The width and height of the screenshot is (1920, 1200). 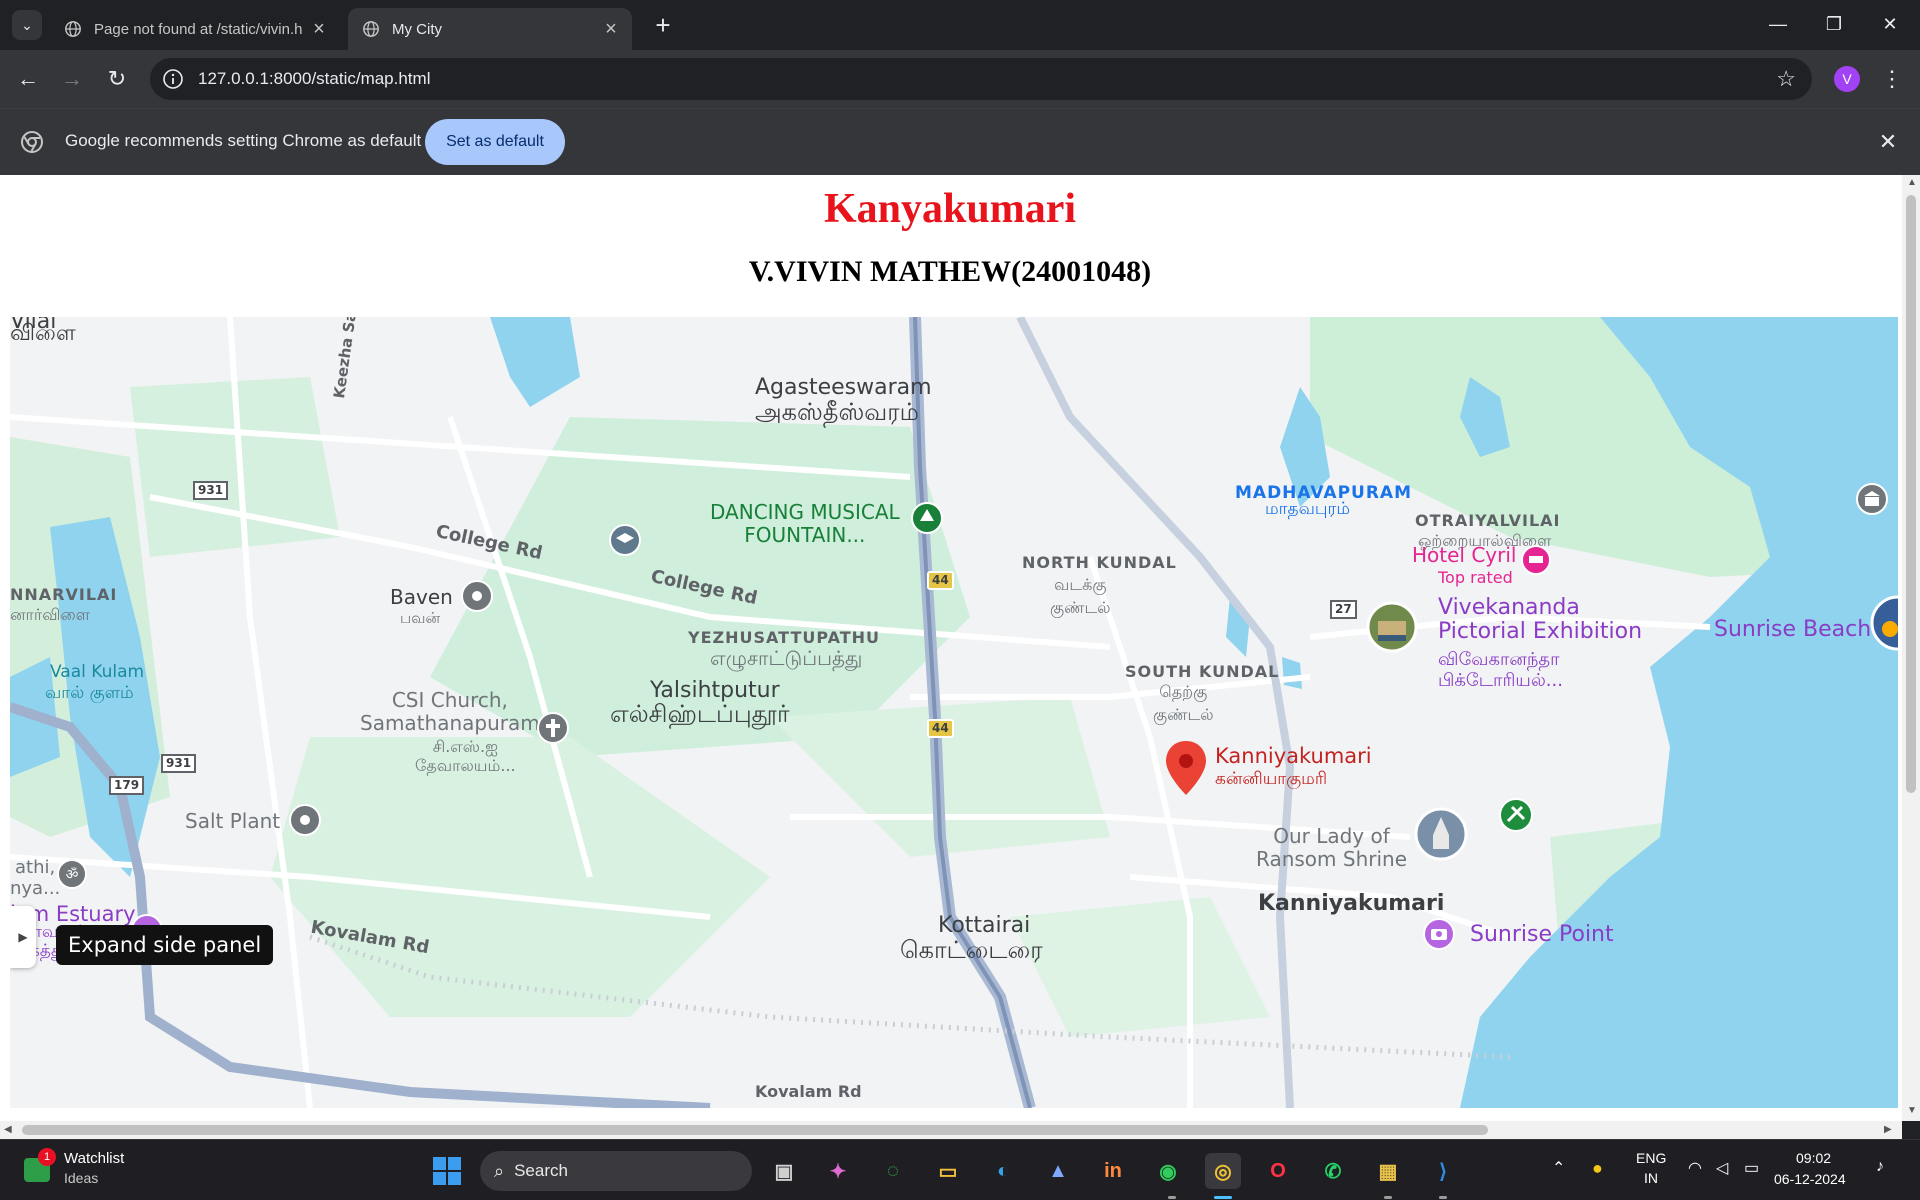 What do you see at coordinates (420, 618) in the screenshot?
I see `map-label-baven-ta: பவன்` at bounding box center [420, 618].